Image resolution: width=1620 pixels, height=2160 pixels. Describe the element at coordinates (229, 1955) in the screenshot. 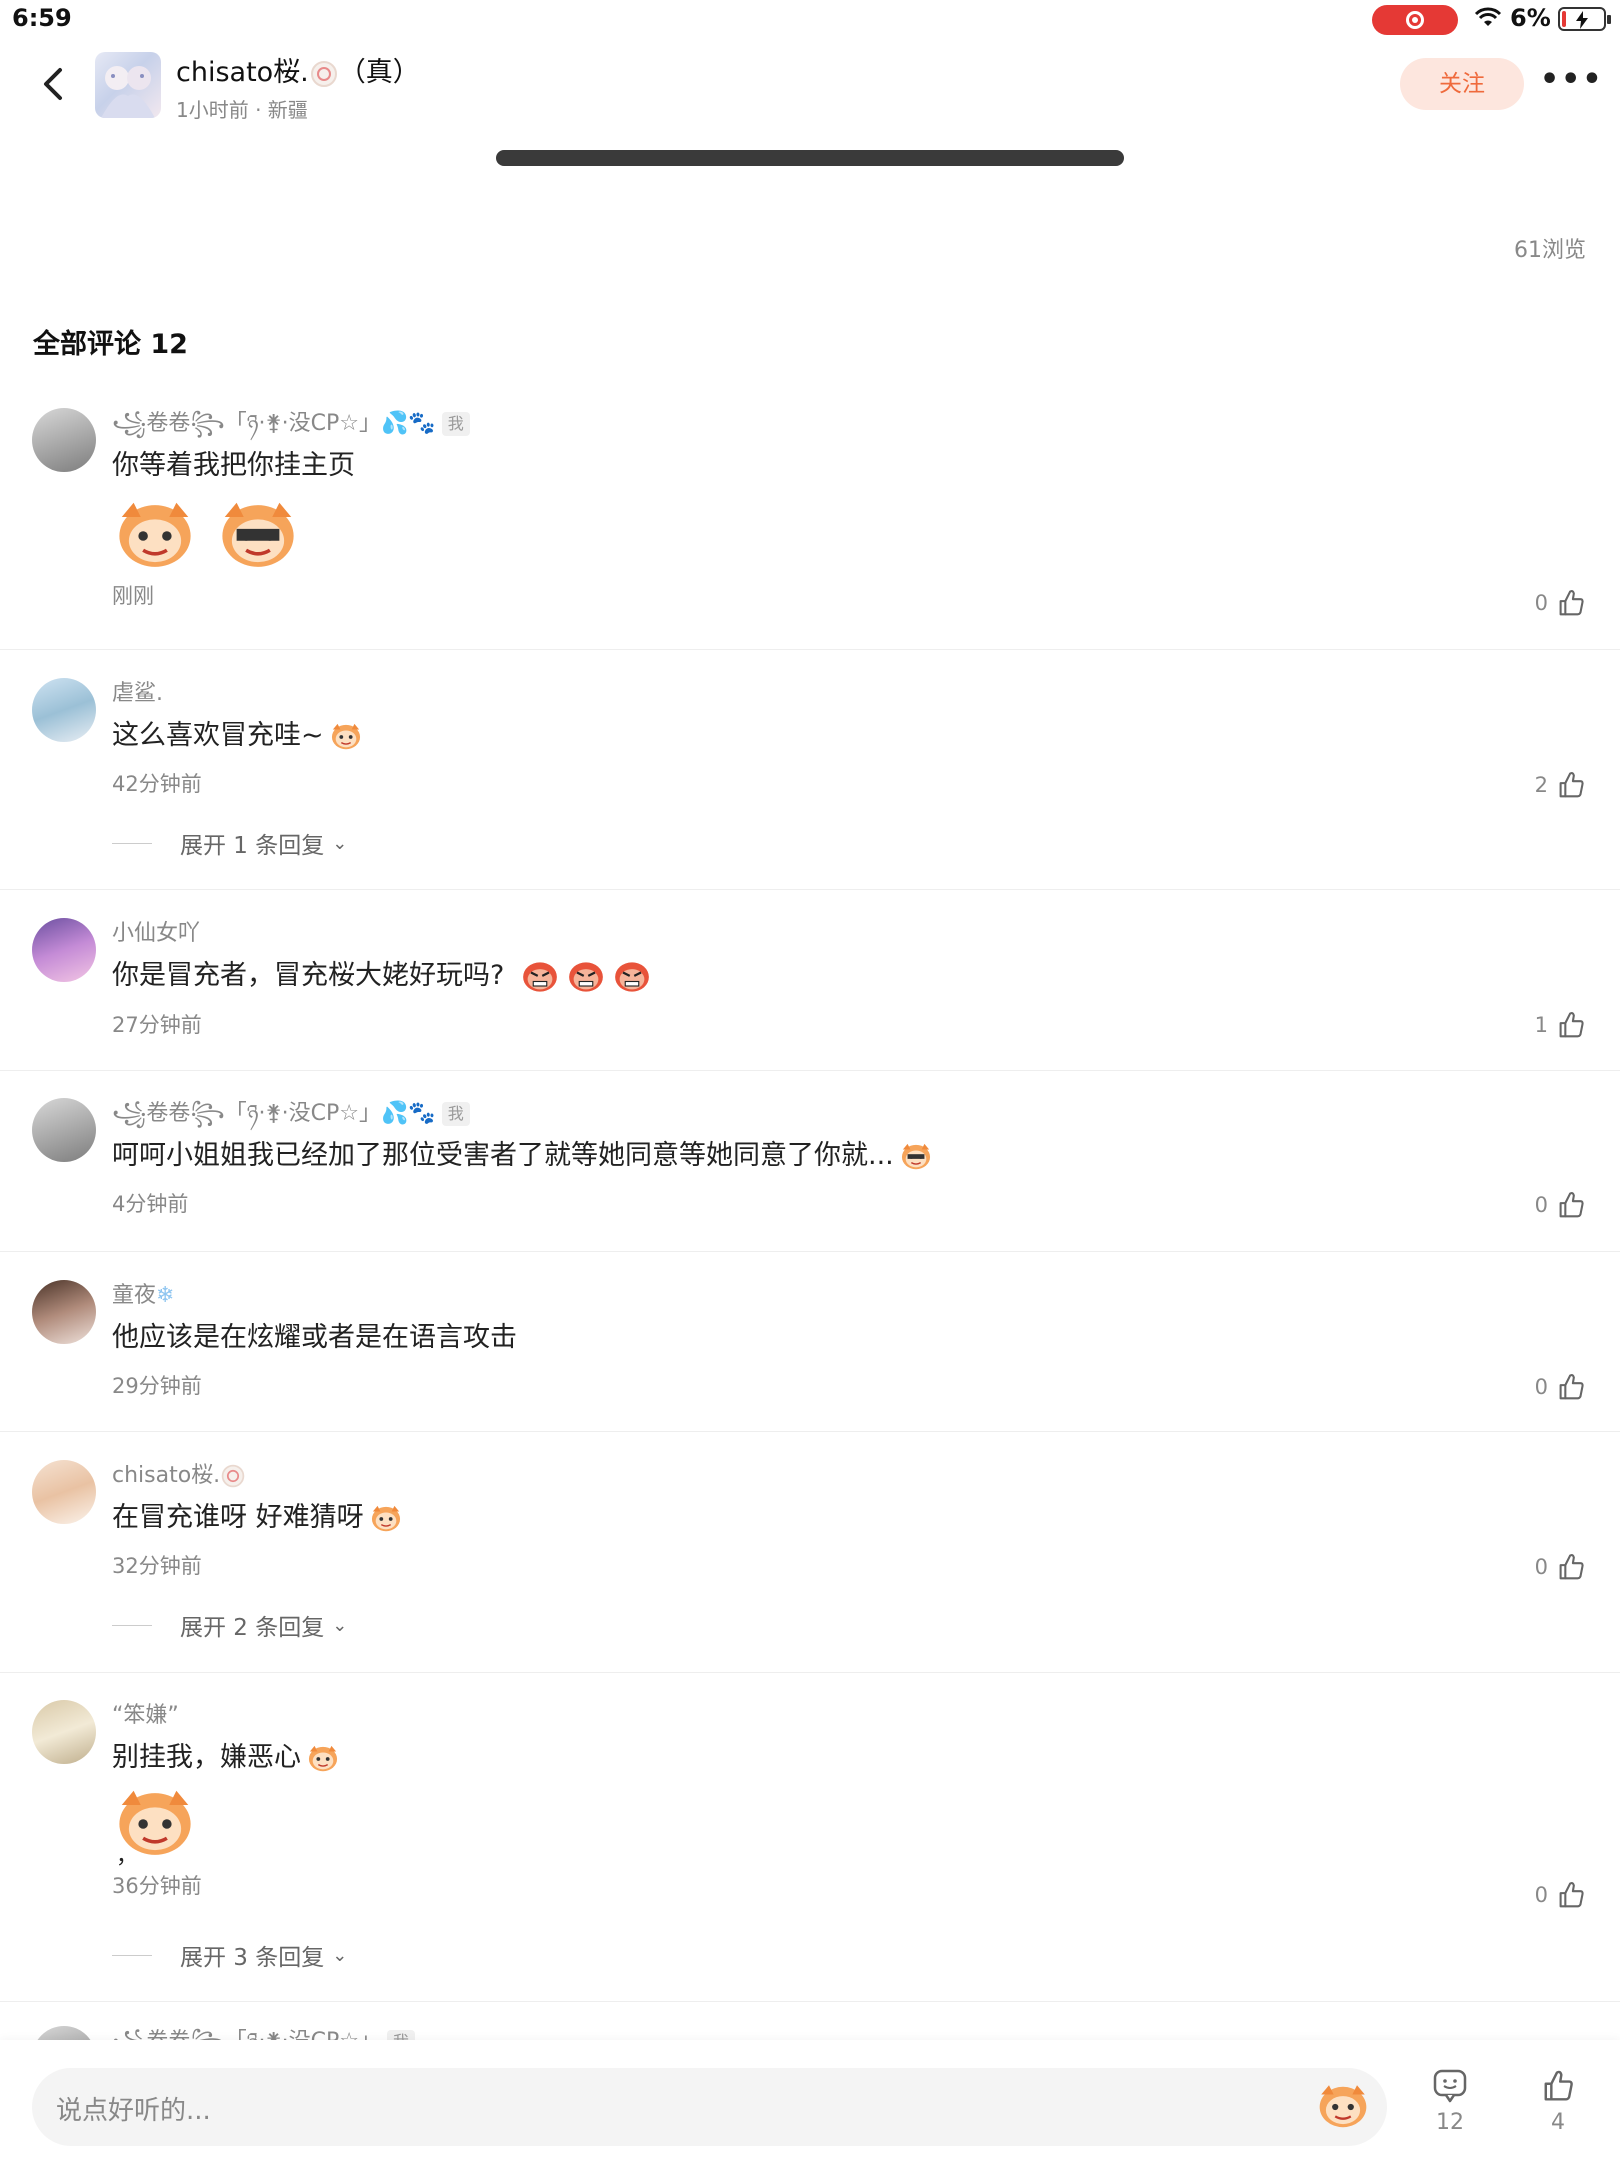

I see `expand-replies-button: 展开 3 条回复 ⌄` at that location.